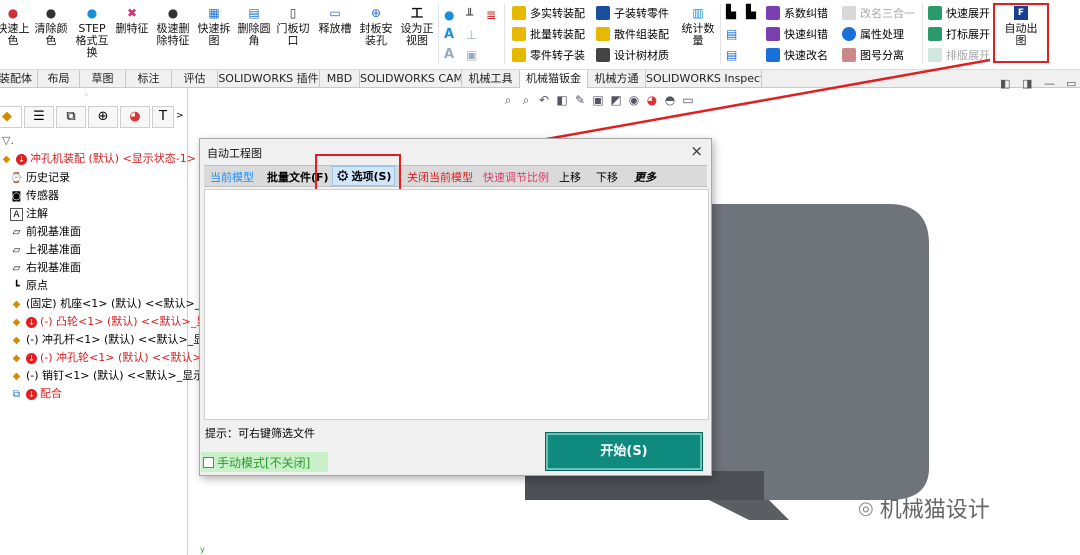  I want to click on axis-marker: y, so click(202, 549).